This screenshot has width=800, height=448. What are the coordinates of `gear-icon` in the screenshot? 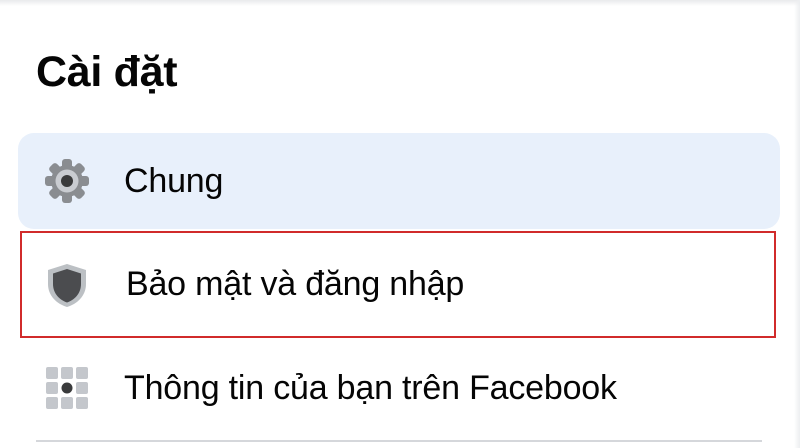 It's located at (67, 181).